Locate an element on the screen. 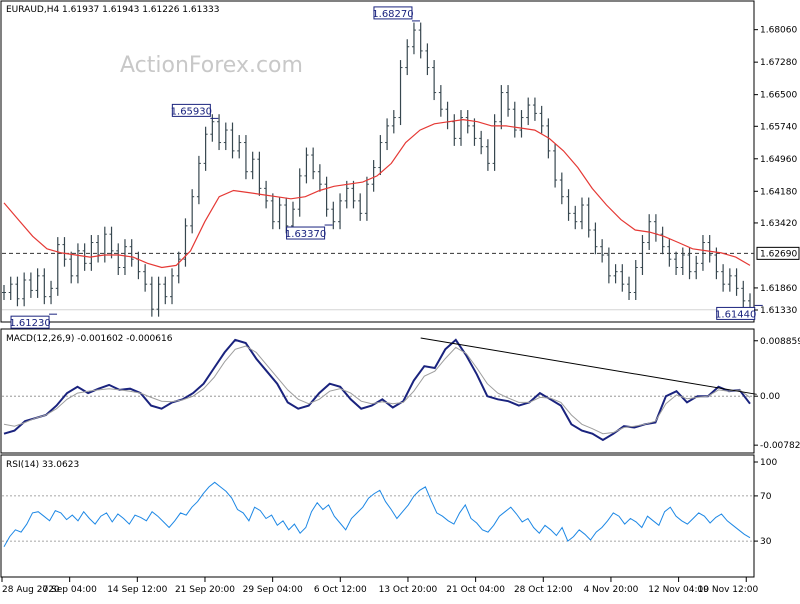 The width and height of the screenshot is (800, 604). x-tick-label: 14 Sep 12:00 is located at coordinates (137, 590).